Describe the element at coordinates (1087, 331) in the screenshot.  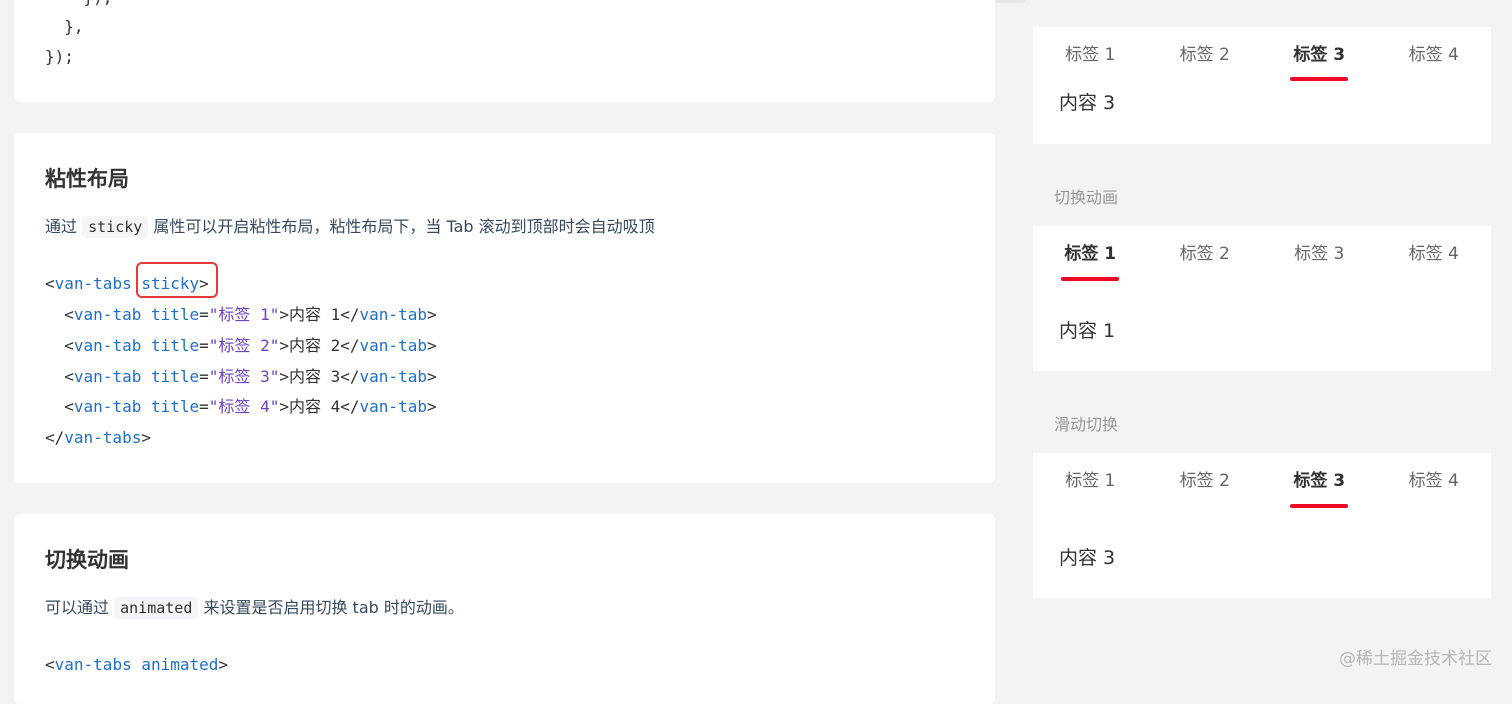
I see `tab-content: 内容 1` at that location.